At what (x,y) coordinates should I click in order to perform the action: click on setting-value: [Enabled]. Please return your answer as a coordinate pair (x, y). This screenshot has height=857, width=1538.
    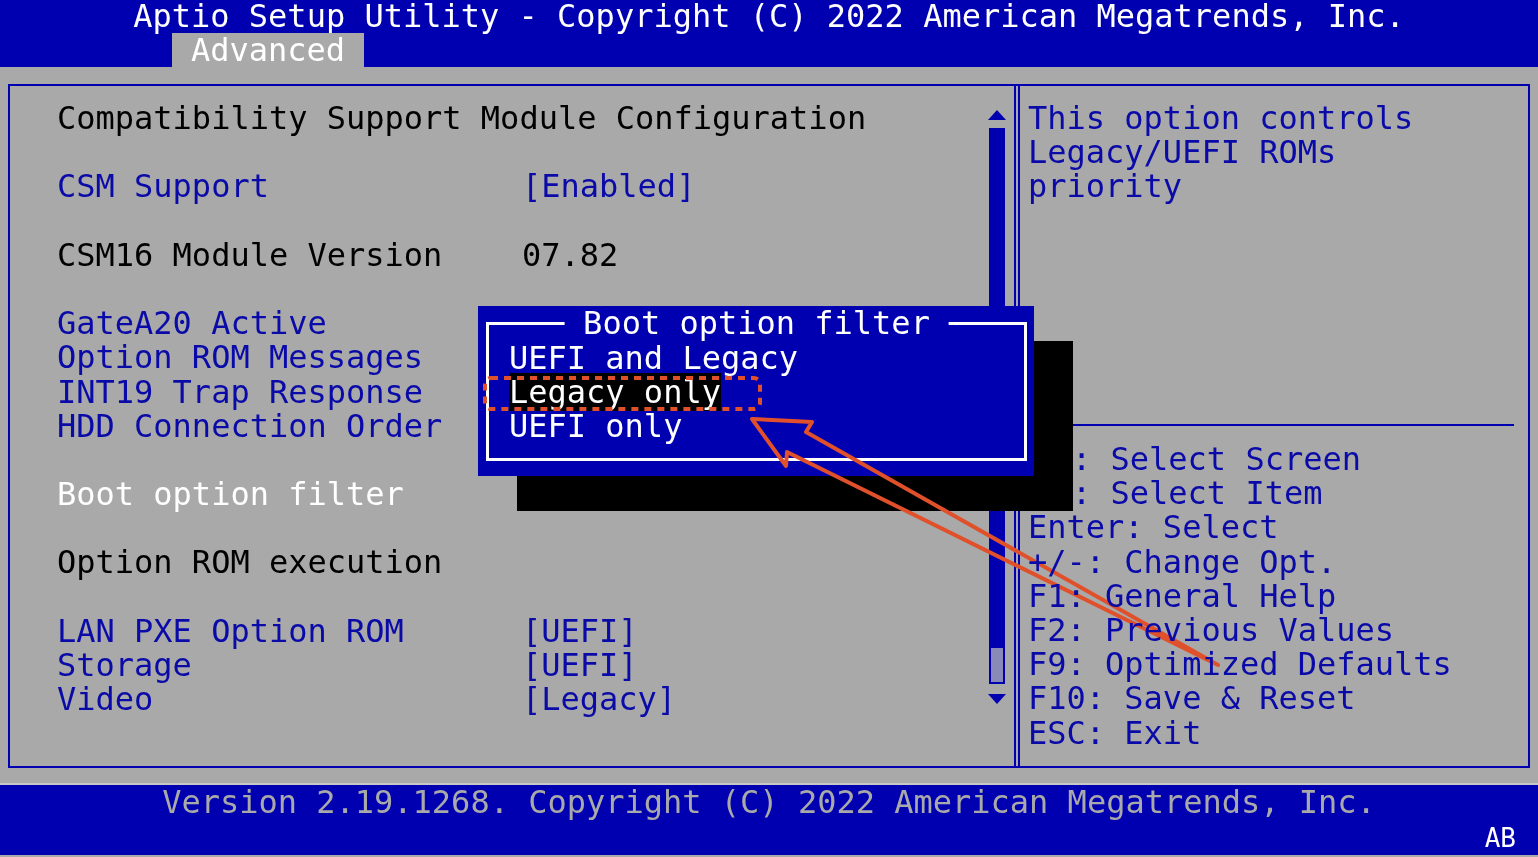
    Looking at the image, I should click on (609, 186).